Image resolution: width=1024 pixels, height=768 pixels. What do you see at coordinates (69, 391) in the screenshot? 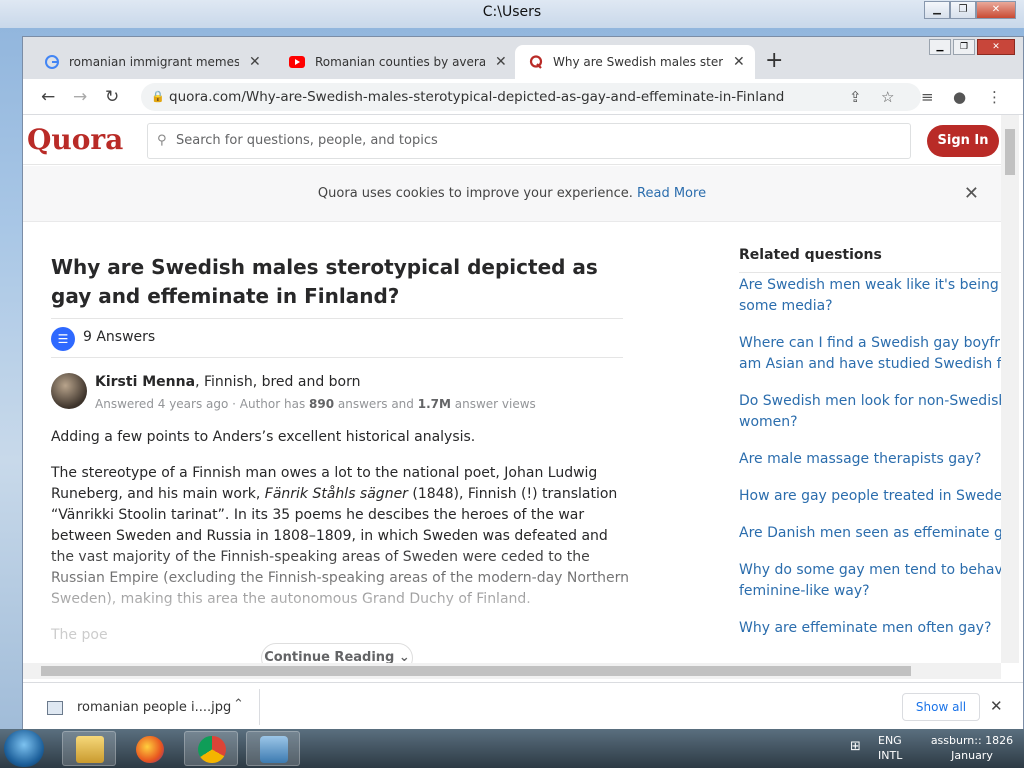
I see `avatar` at bounding box center [69, 391].